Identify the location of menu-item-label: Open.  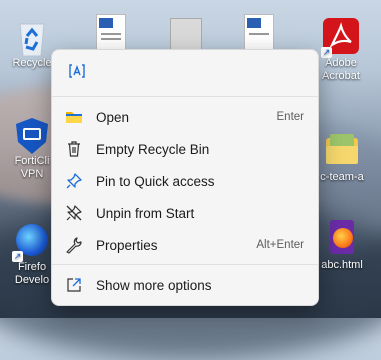
(113, 117).